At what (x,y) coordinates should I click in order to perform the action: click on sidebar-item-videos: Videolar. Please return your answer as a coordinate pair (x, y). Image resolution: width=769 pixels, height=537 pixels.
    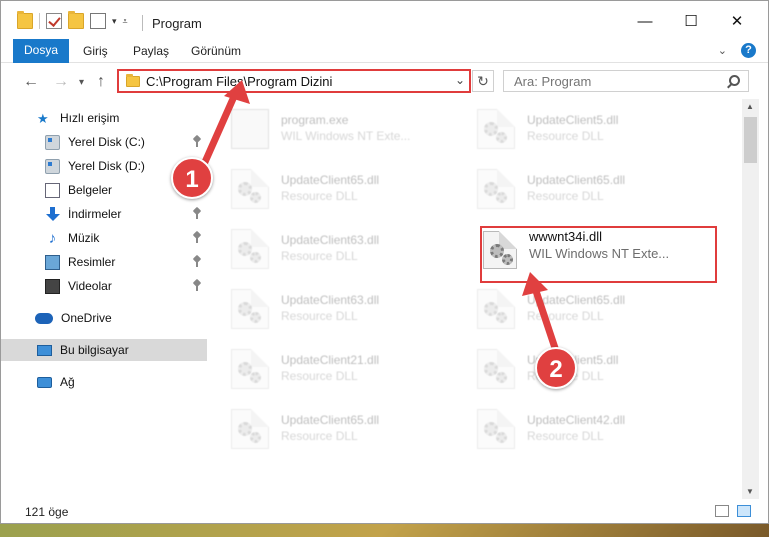
    Looking at the image, I should click on (104, 286).